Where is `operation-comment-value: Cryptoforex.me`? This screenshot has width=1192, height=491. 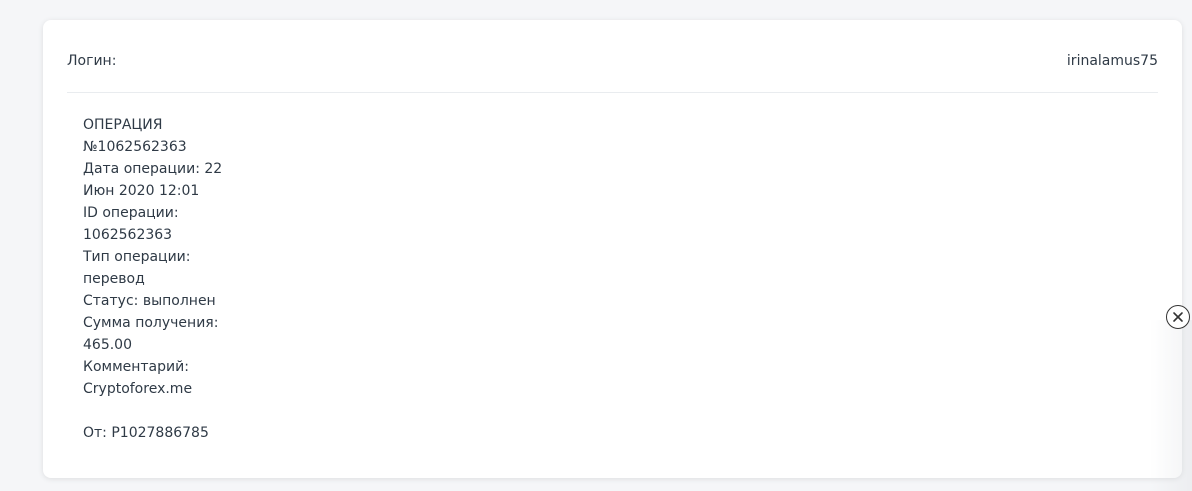
operation-comment-value: Cryptoforex.me is located at coordinates (138, 389).